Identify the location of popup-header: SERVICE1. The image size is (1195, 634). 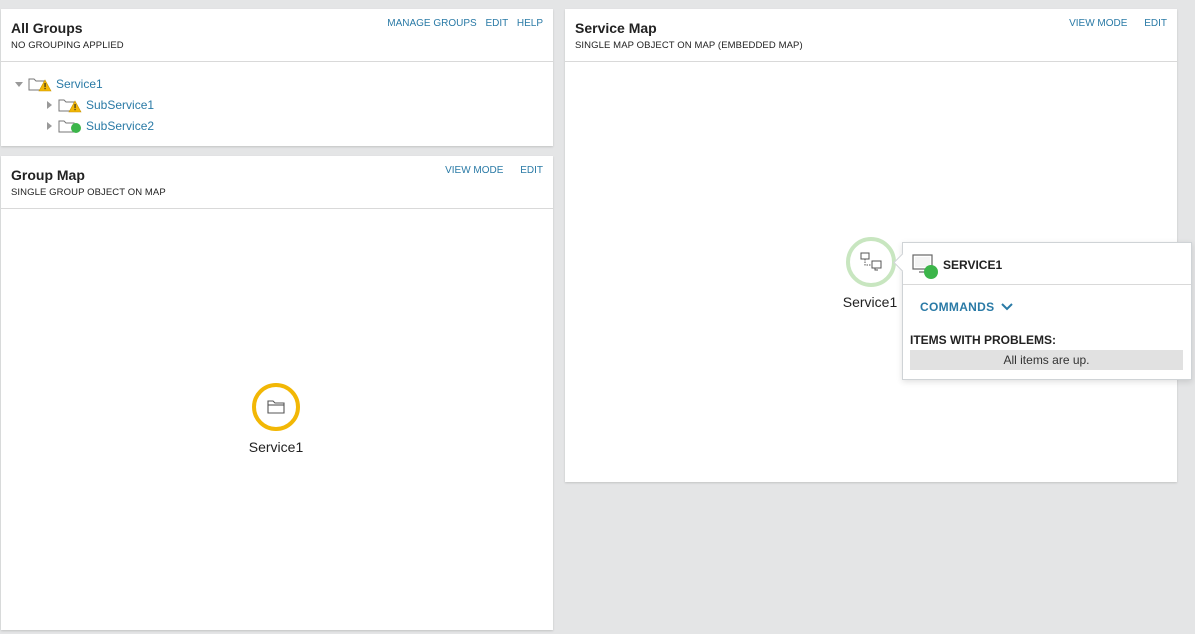
(1047, 264).